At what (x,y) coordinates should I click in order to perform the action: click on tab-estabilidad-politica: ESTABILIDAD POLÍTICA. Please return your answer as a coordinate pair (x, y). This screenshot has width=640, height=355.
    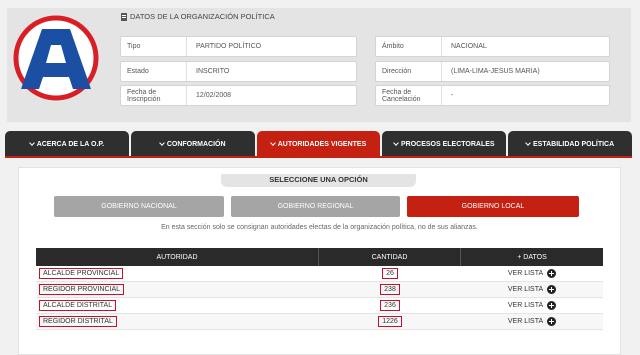
    Looking at the image, I should click on (570, 144).